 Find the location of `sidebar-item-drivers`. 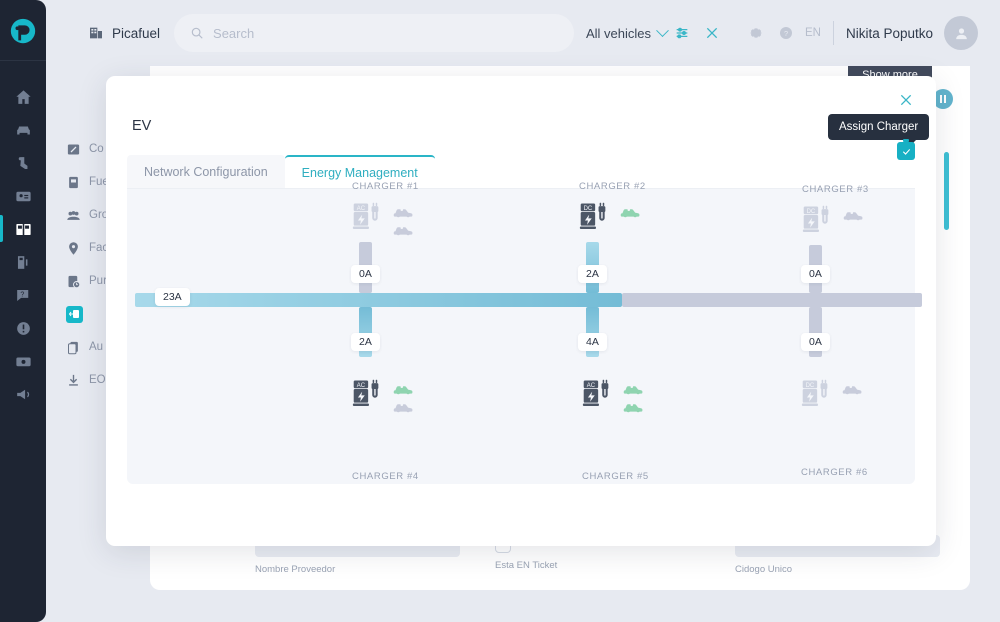

sidebar-item-drivers is located at coordinates (23, 163).